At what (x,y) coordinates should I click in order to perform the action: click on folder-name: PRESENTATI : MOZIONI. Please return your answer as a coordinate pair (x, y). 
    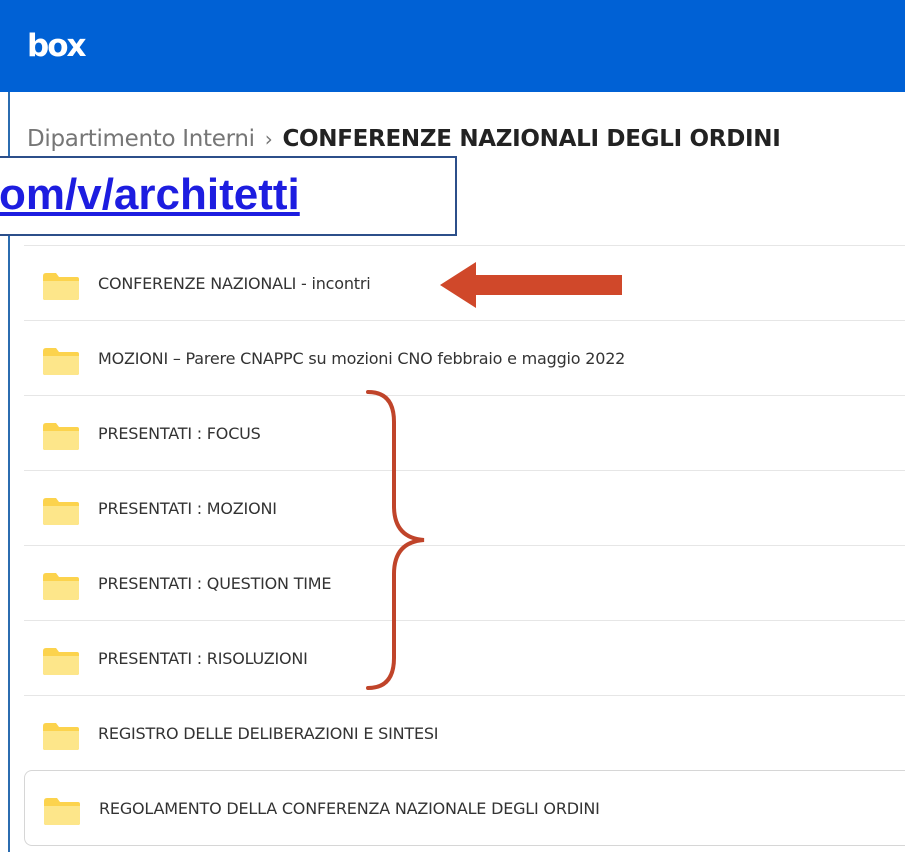
    Looking at the image, I should click on (187, 508).